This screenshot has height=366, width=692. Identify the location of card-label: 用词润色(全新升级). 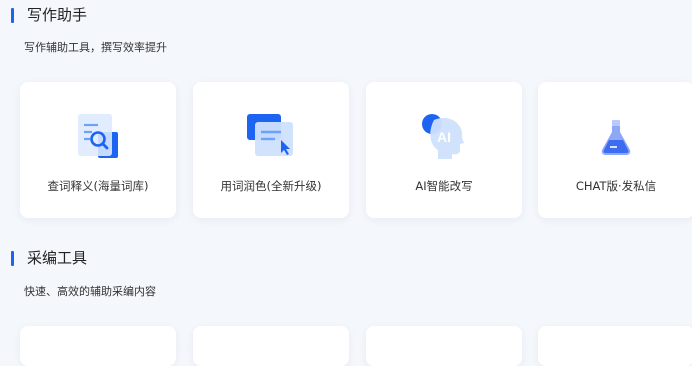
(271, 186).